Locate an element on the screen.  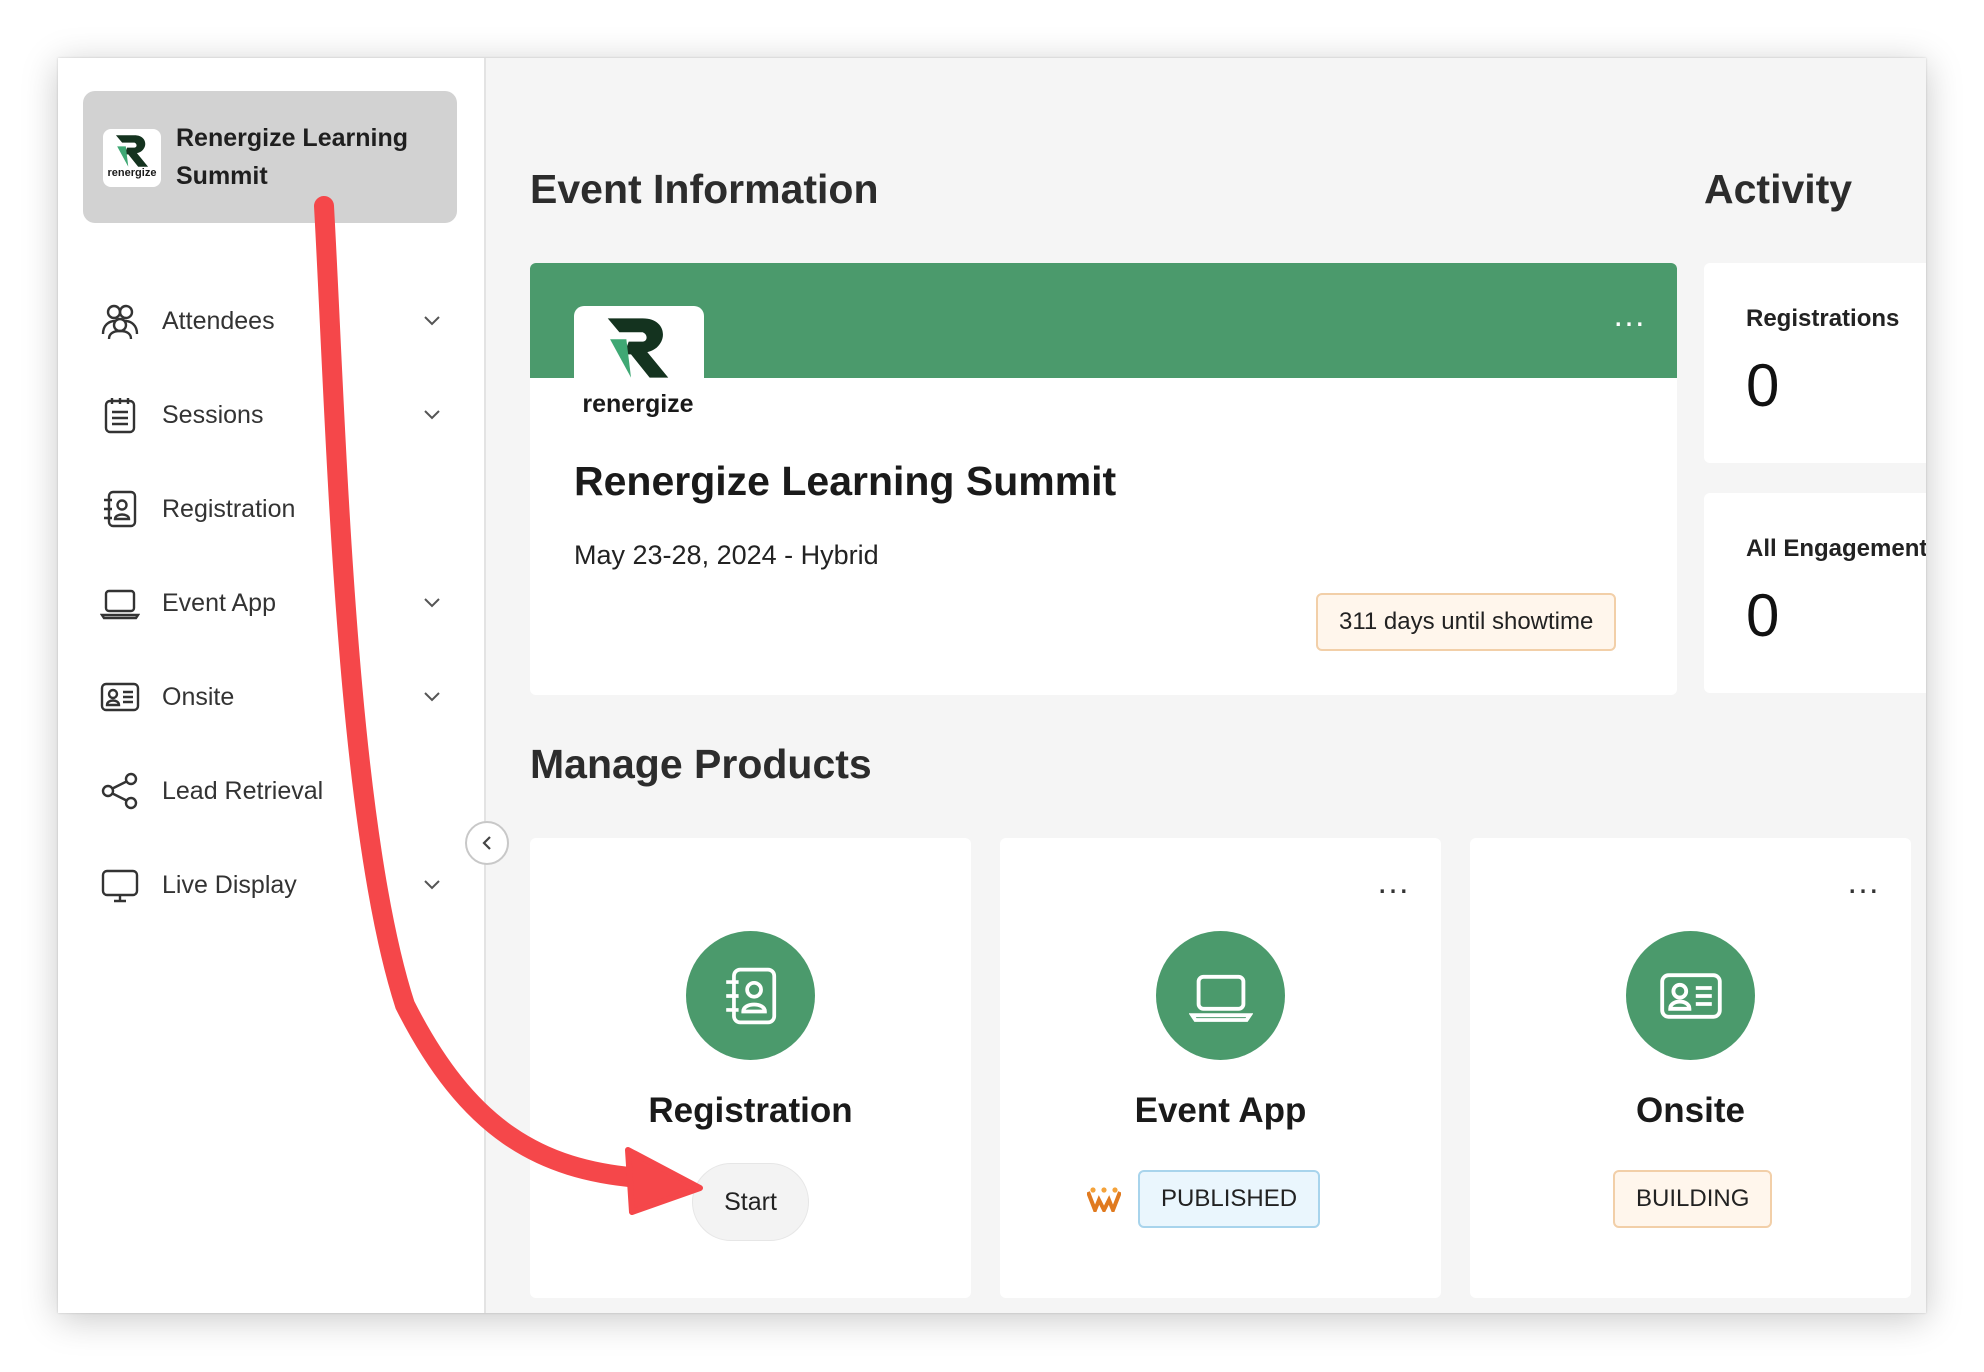
product-card-registration: Registration Start is located at coordinates (750, 1068).